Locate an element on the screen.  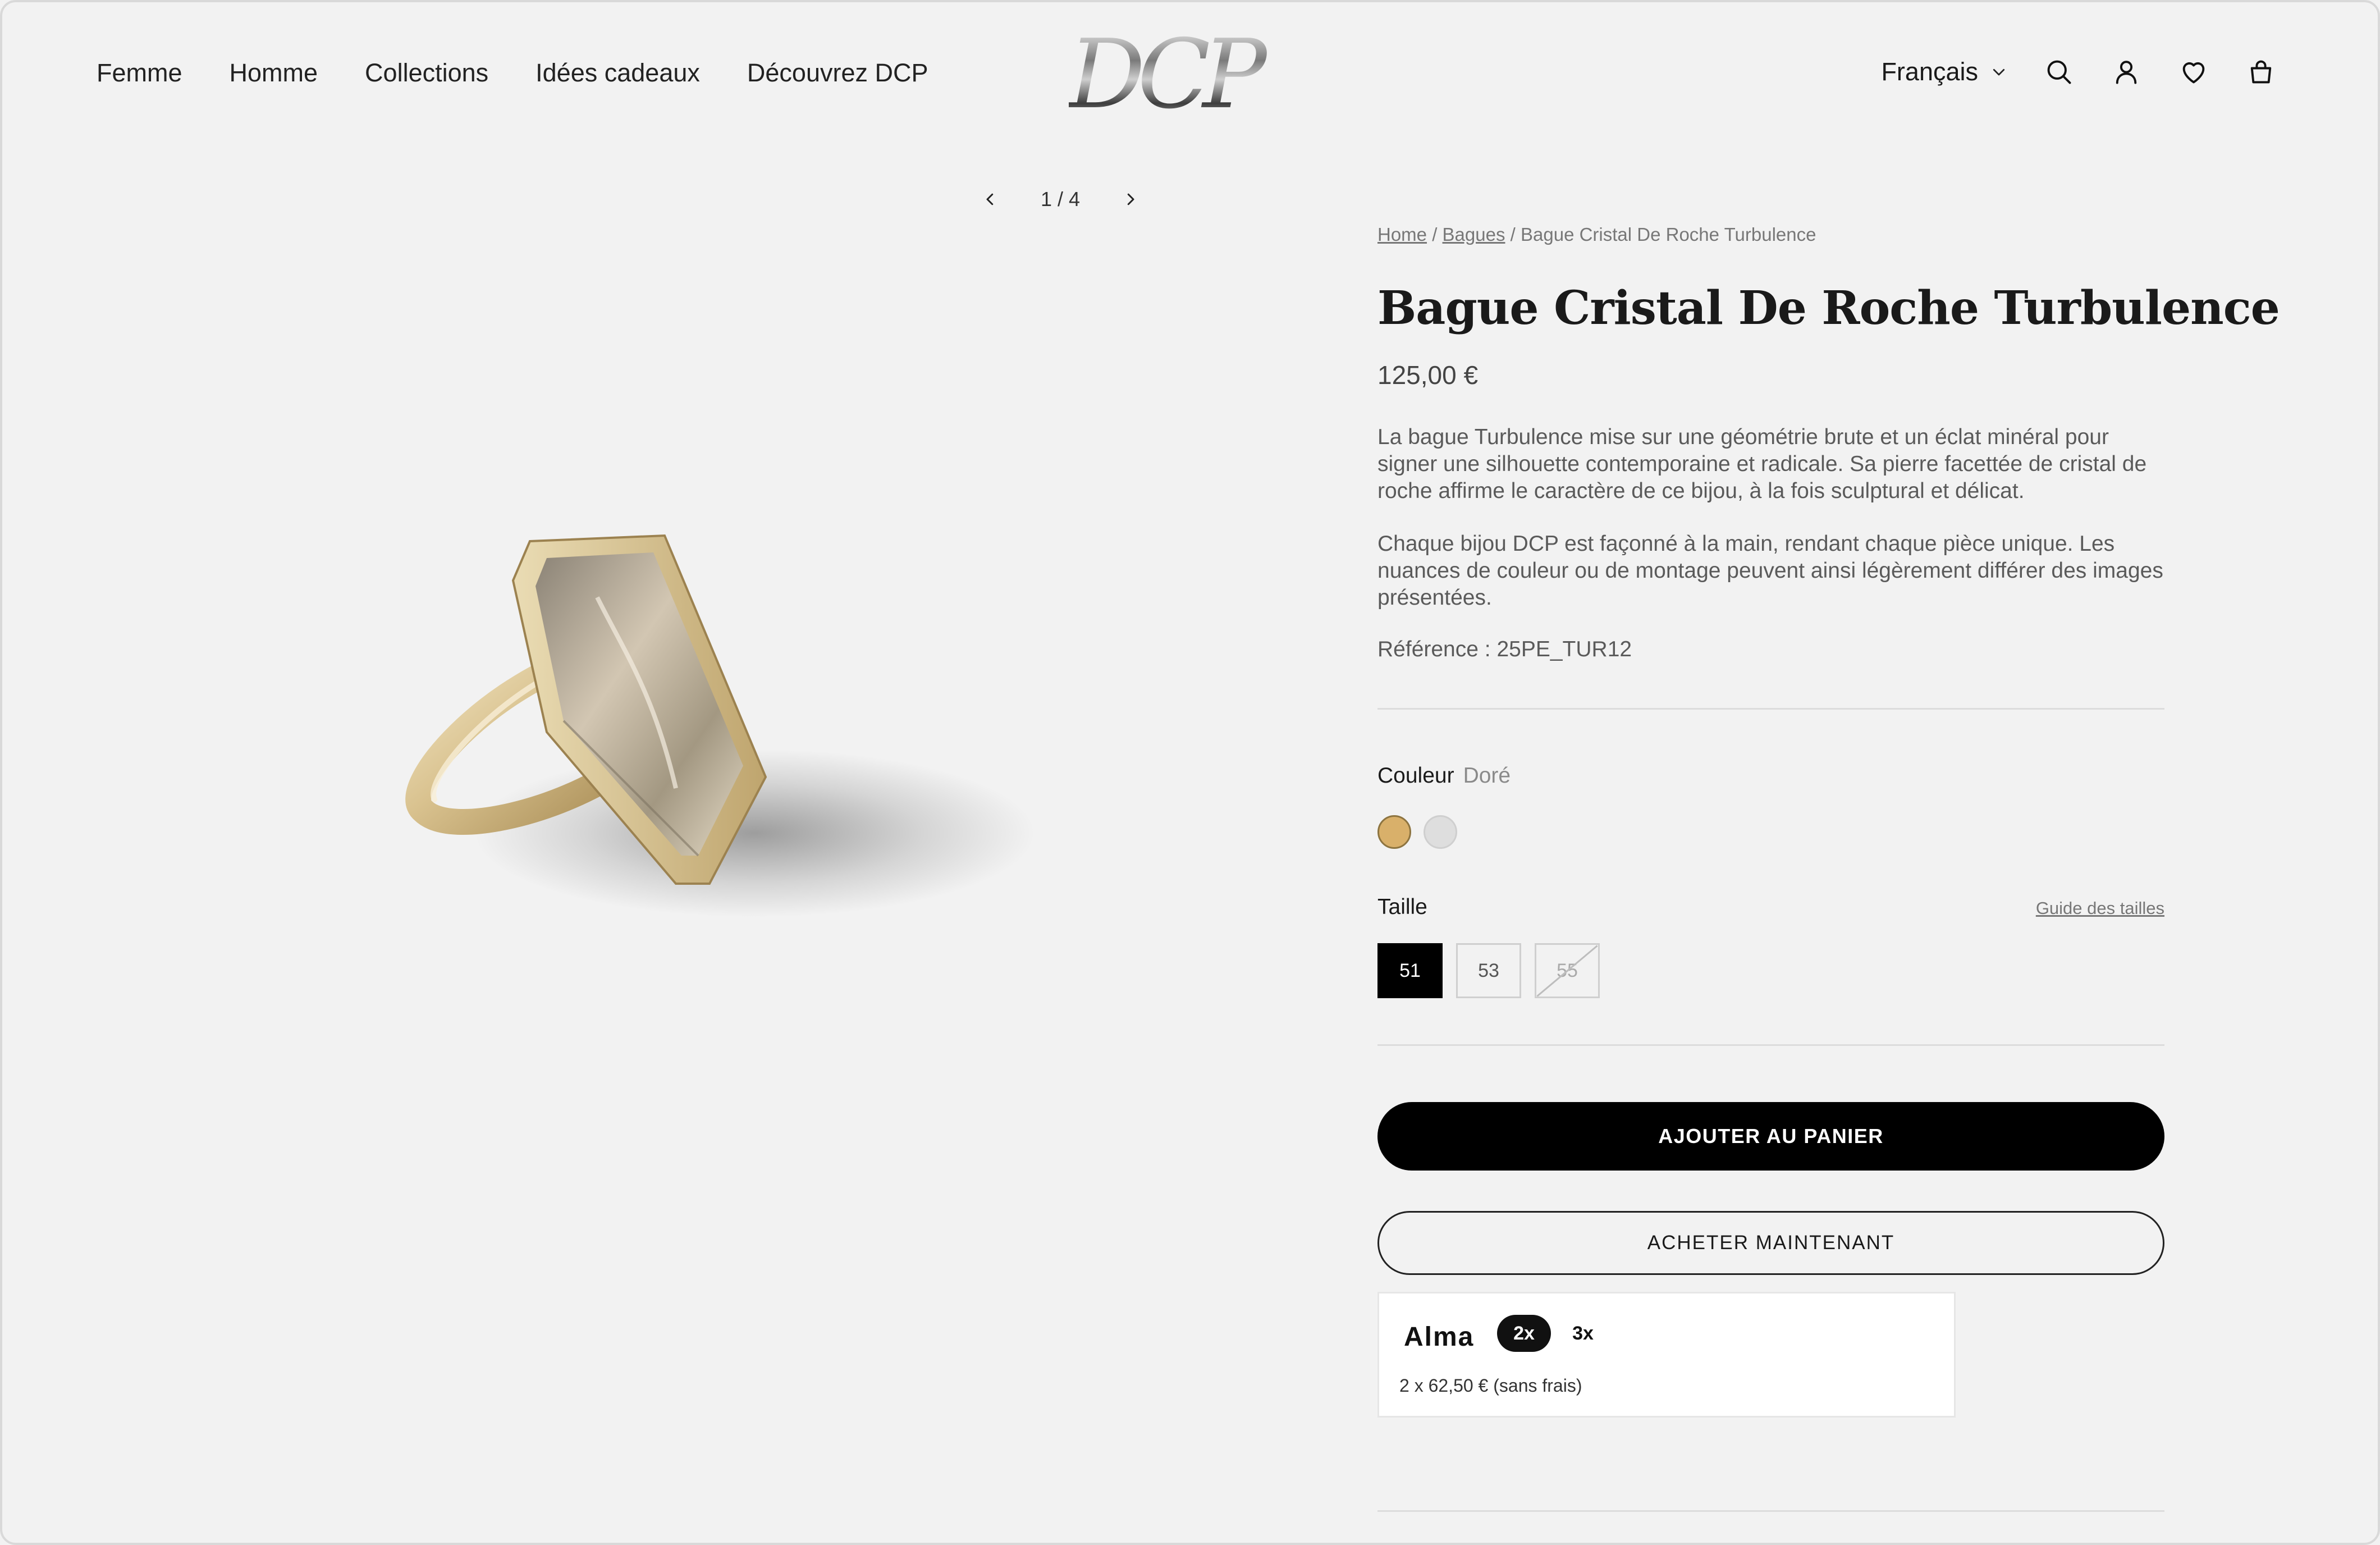
product-image is located at coordinates (704, 726).